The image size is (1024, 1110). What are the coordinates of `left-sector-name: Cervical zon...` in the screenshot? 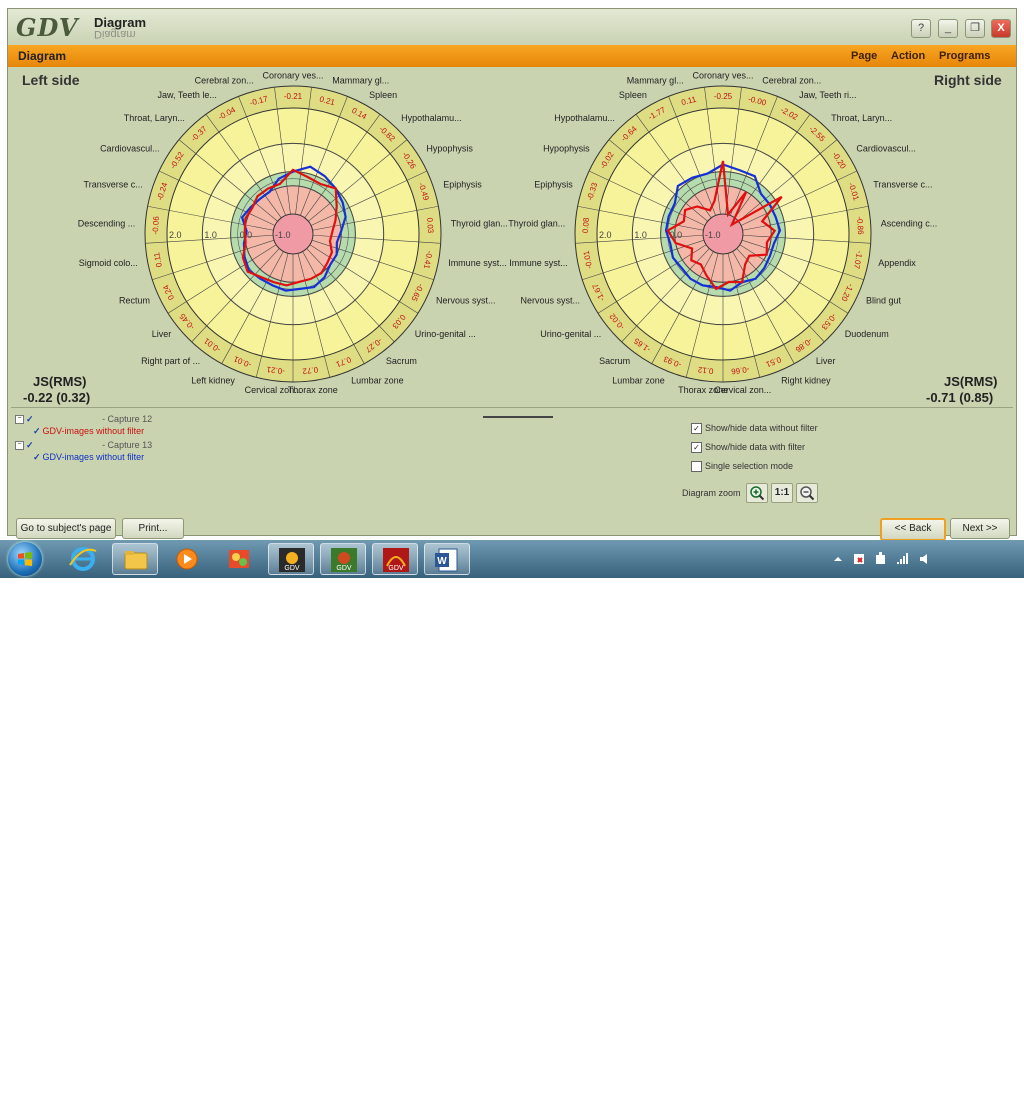 It's located at (273, 390).